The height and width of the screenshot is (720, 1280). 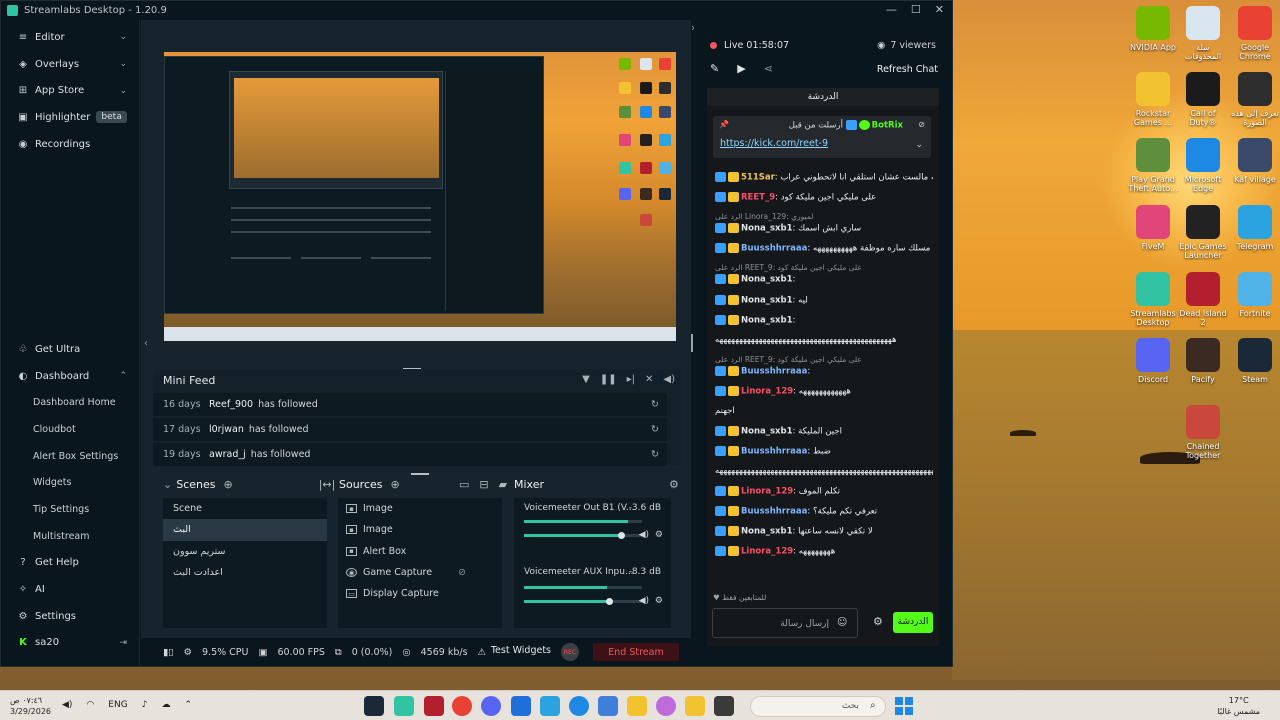 What do you see at coordinates (939, 9) in the screenshot?
I see `close-icon: ✕` at bounding box center [939, 9].